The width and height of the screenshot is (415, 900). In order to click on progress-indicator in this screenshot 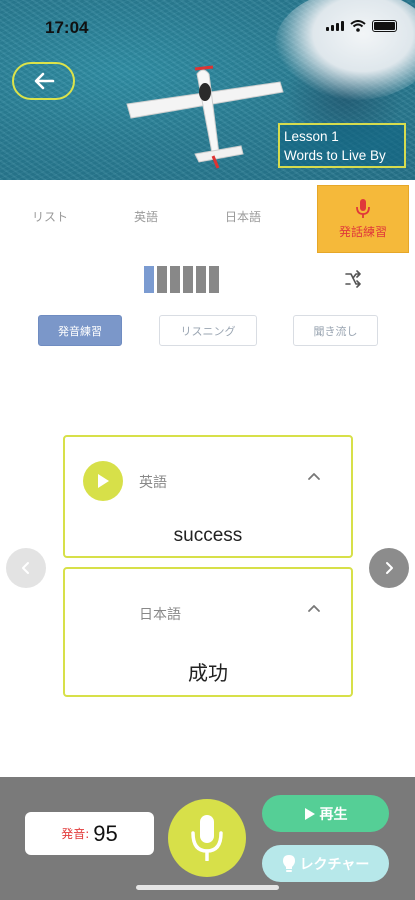, I will do `click(181, 279)`.